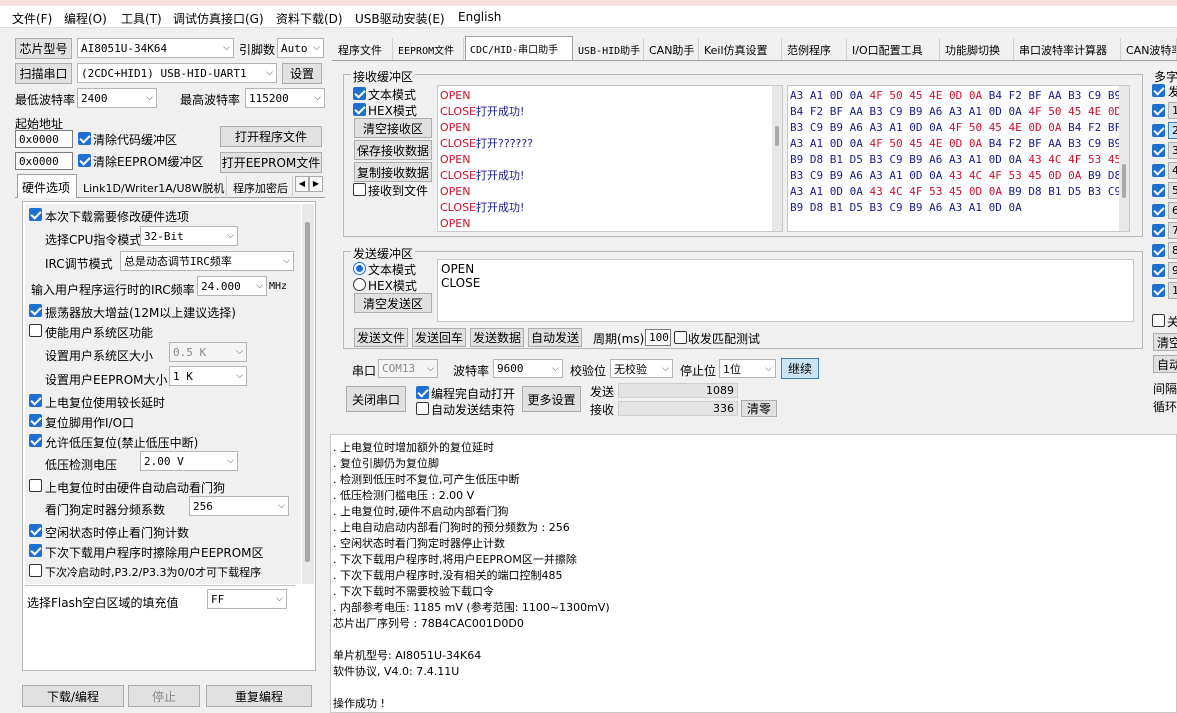 The image size is (1177, 713). Describe the element at coordinates (777, 158) in the screenshot. I see `rx-text-scrollbar` at that location.